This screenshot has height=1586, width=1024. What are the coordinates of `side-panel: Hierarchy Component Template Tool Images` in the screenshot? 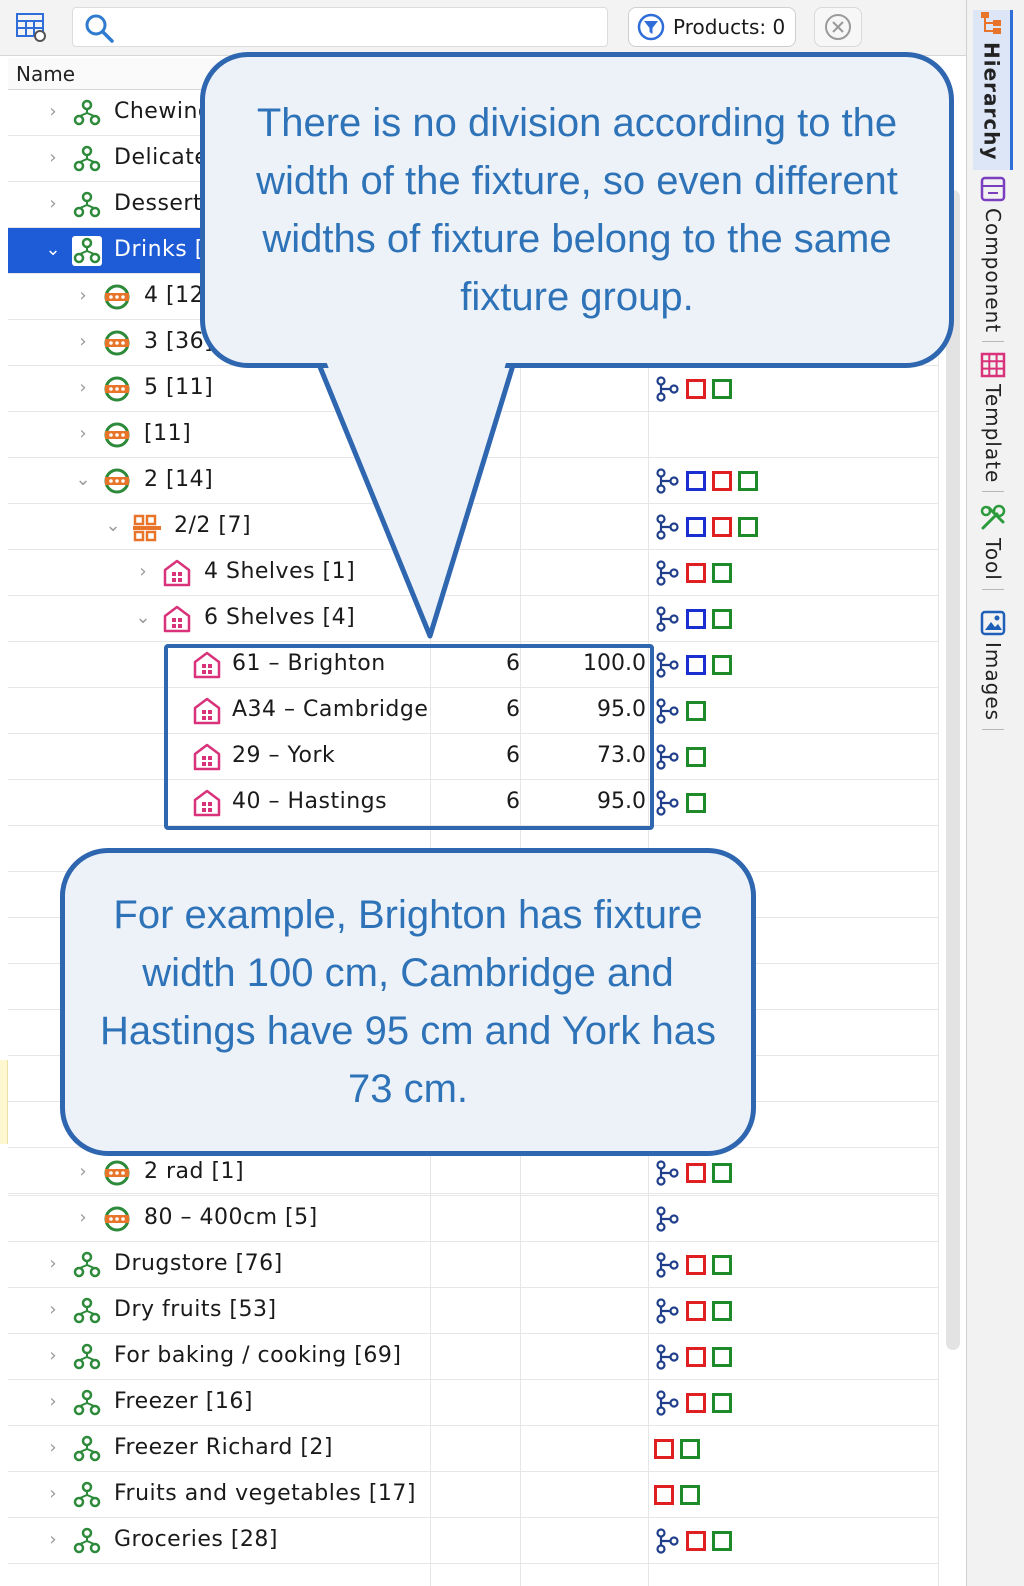 It's located at (995, 793).